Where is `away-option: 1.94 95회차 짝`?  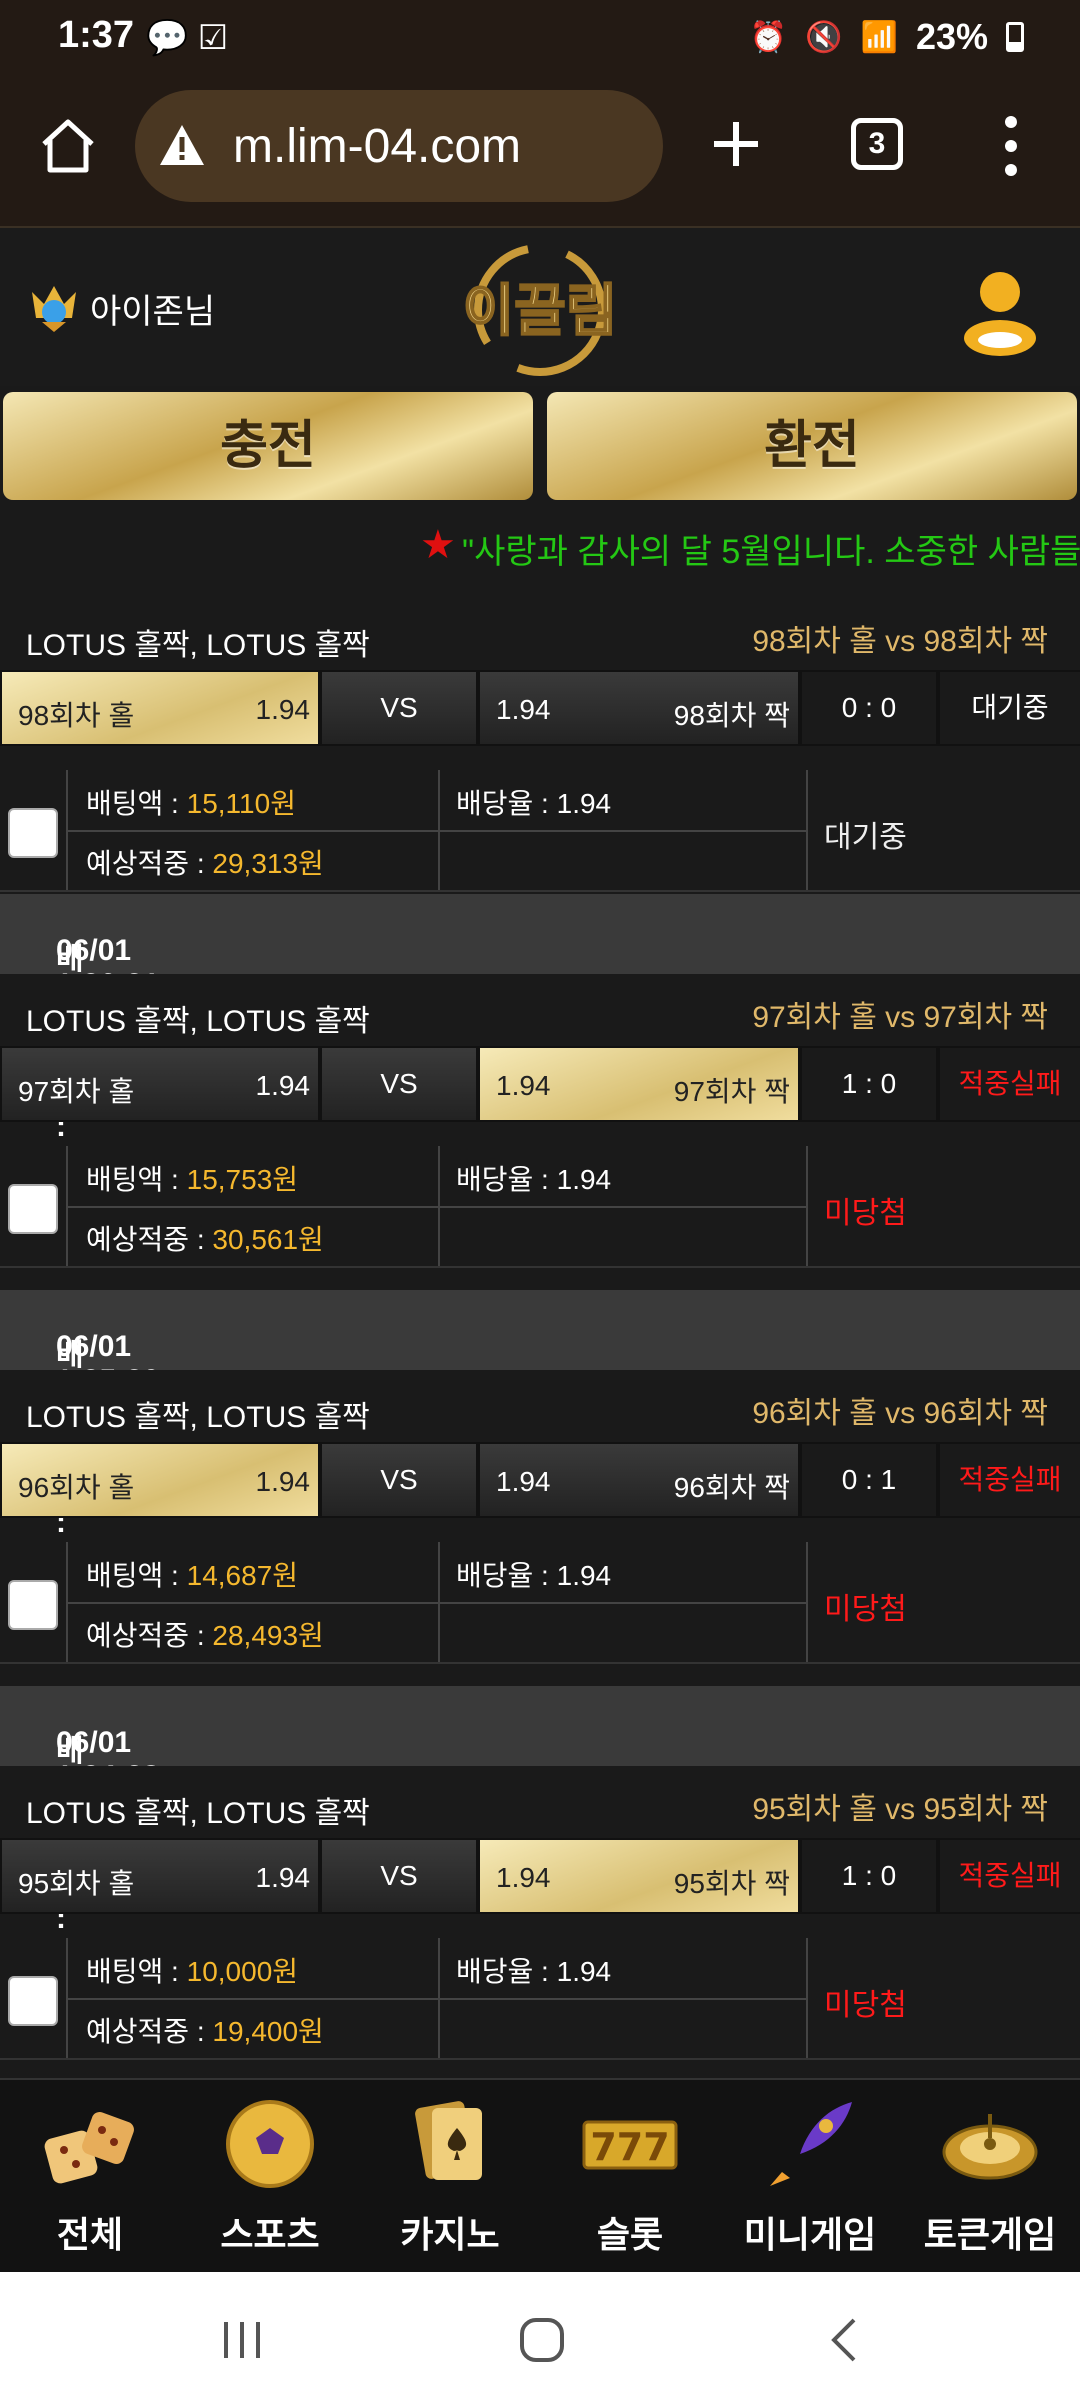
away-option: 1.94 95회차 짝 is located at coordinates (639, 1876).